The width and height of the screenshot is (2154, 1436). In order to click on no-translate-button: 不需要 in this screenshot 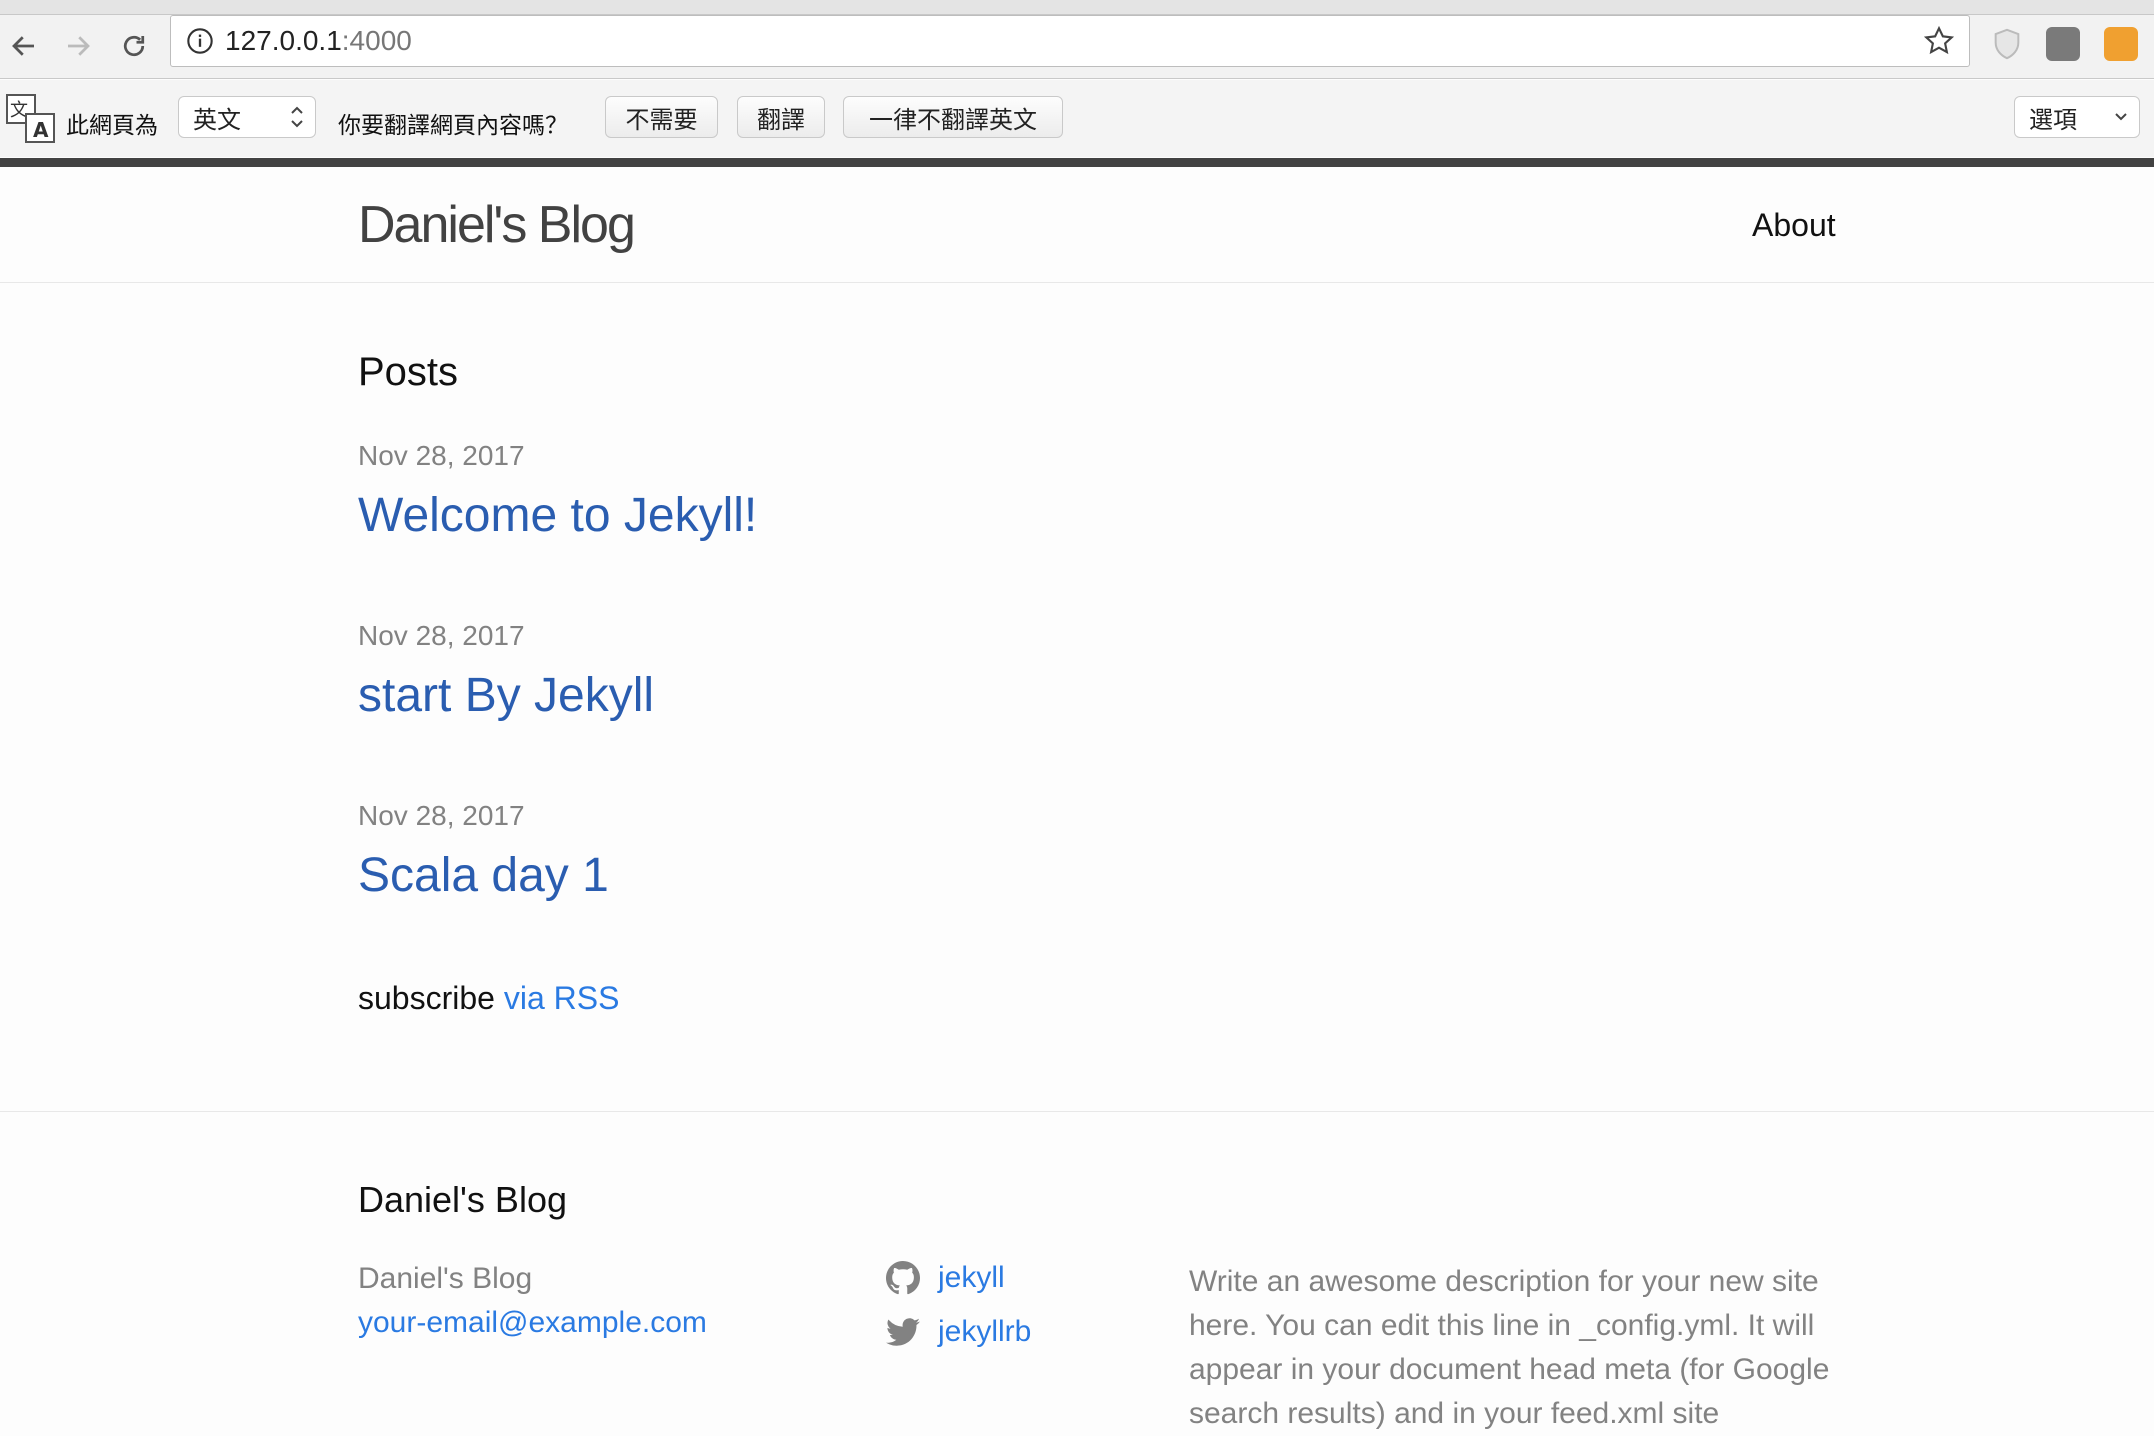, I will do `click(661, 117)`.